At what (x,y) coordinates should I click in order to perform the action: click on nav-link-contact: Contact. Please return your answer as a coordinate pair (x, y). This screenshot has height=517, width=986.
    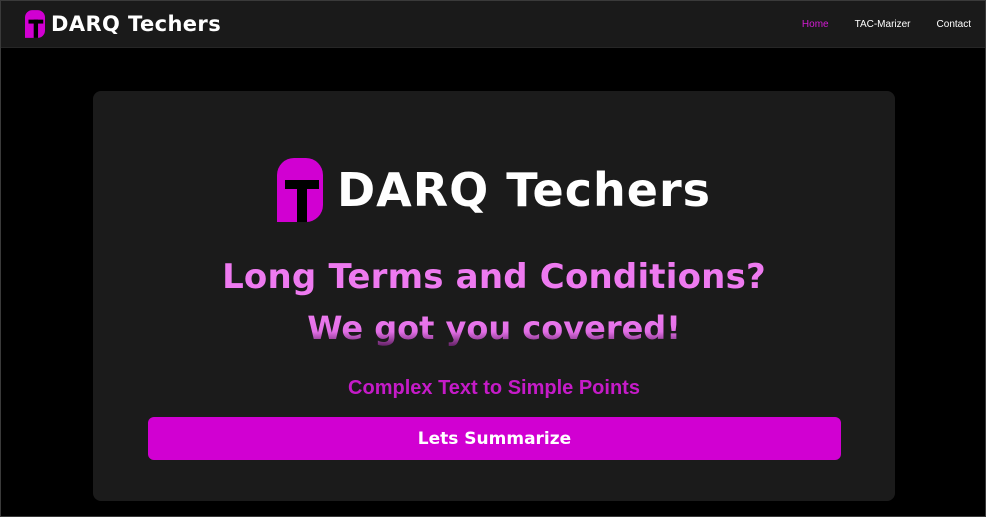
    Looking at the image, I should click on (954, 24).